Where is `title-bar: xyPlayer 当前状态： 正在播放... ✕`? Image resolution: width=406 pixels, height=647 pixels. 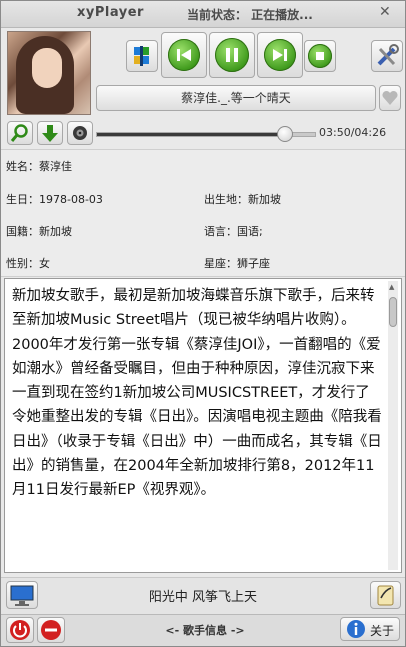
title-bar: xyPlayer 当前状态： 正在播放... ✕ is located at coordinates (203, 14).